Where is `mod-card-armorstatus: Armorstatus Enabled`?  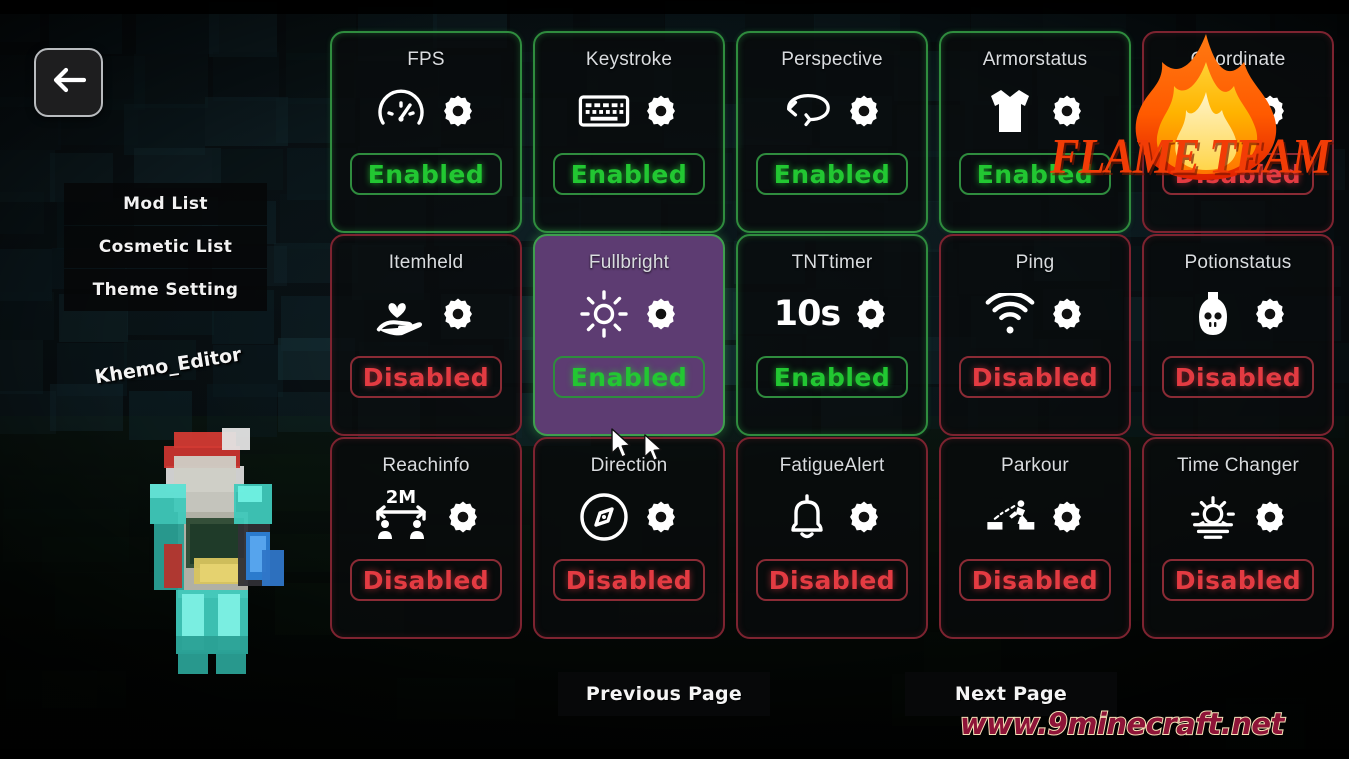 mod-card-armorstatus: Armorstatus Enabled is located at coordinates (1035, 132).